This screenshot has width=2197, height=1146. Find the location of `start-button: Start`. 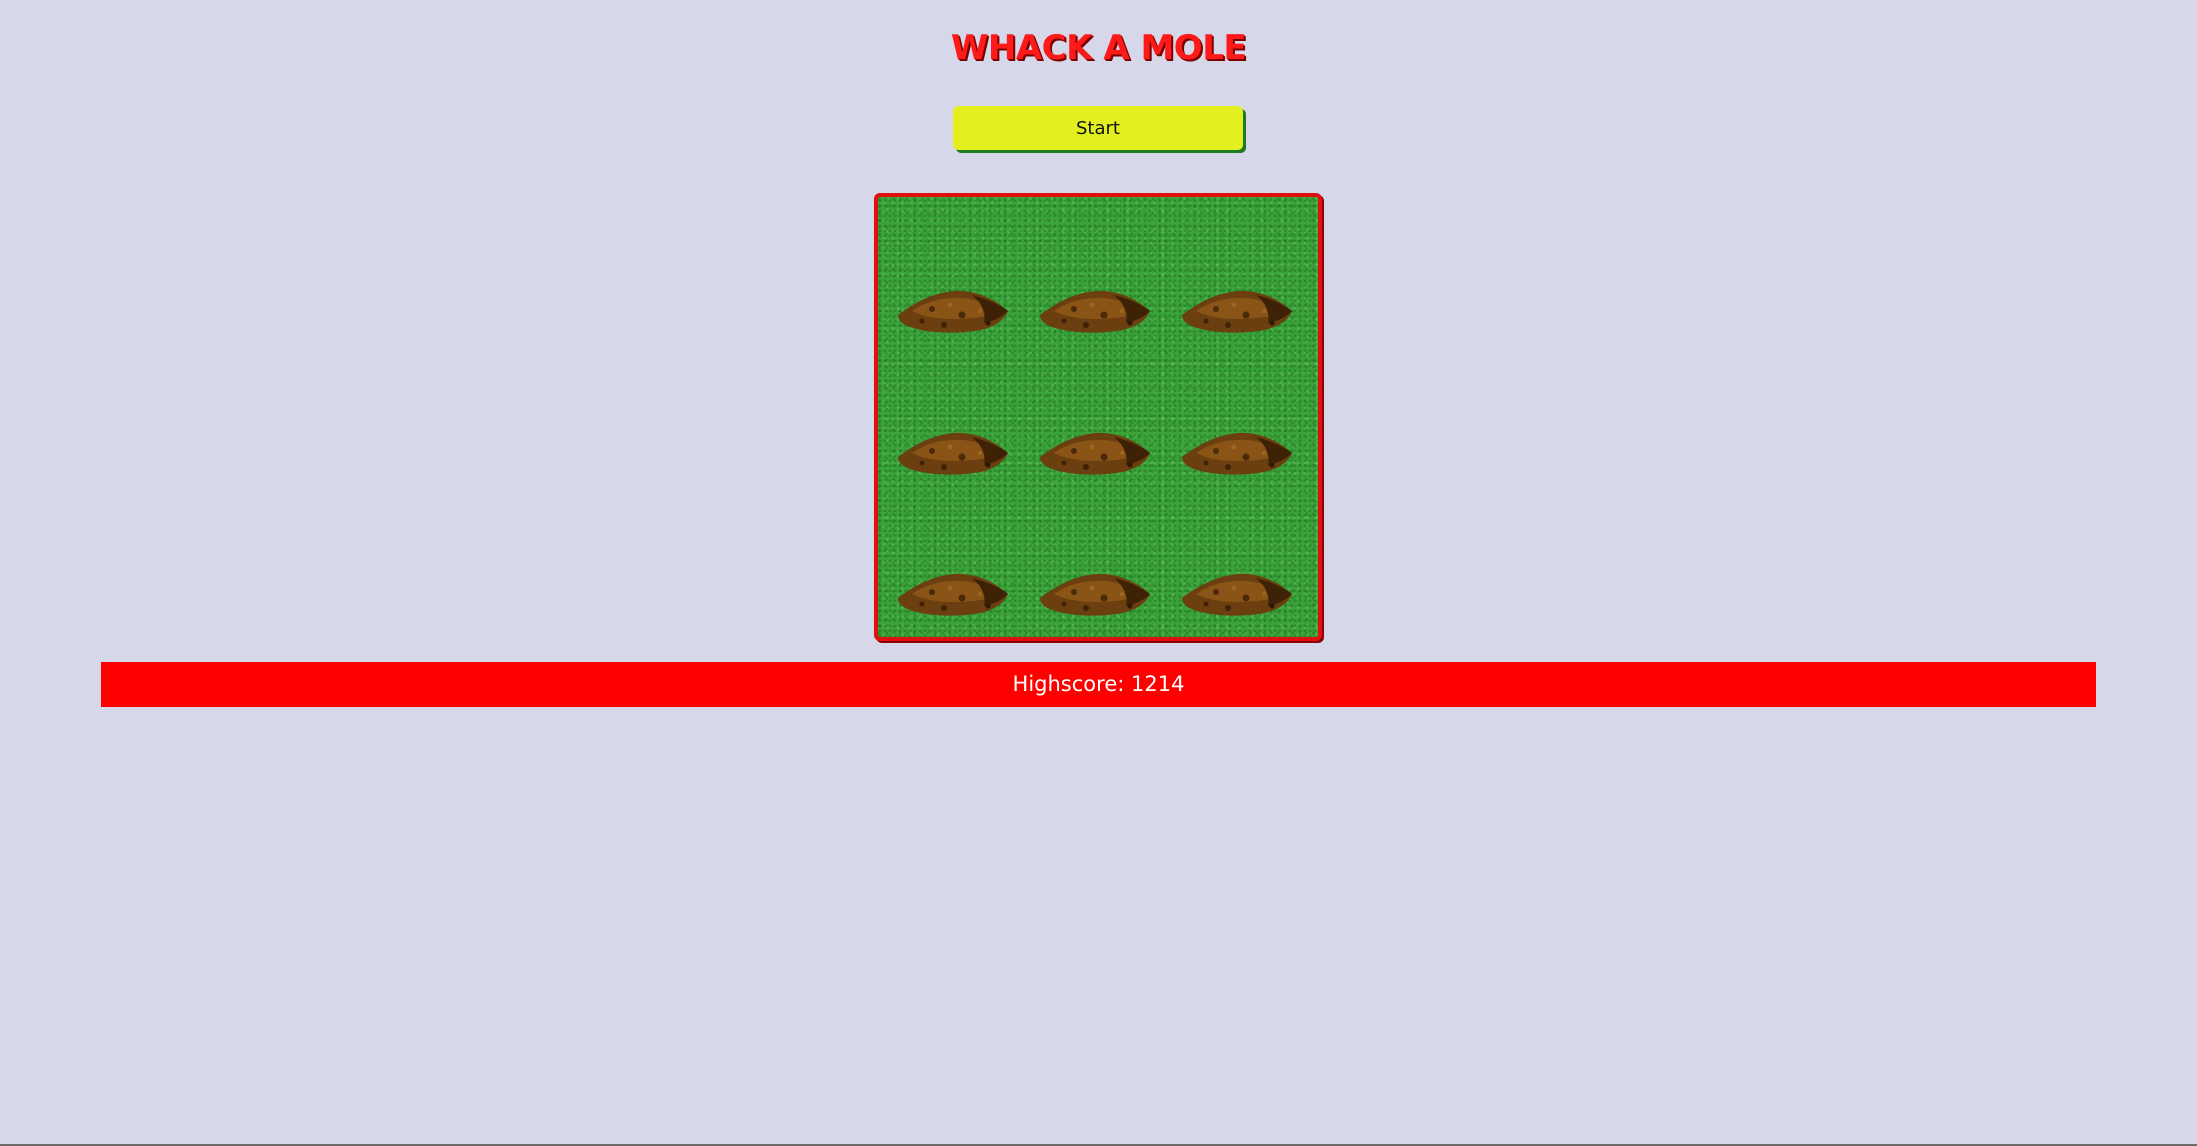

start-button: Start is located at coordinates (1098, 128).